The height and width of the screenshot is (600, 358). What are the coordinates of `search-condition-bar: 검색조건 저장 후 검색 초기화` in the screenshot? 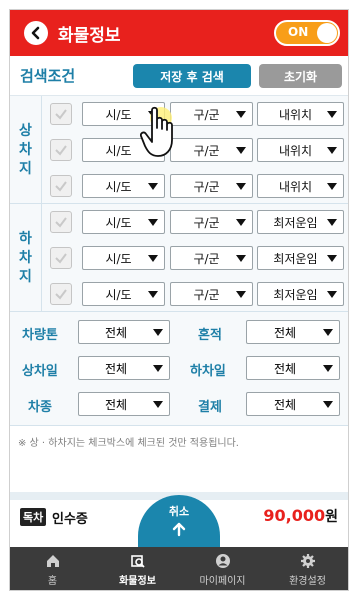 It's located at (179, 76).